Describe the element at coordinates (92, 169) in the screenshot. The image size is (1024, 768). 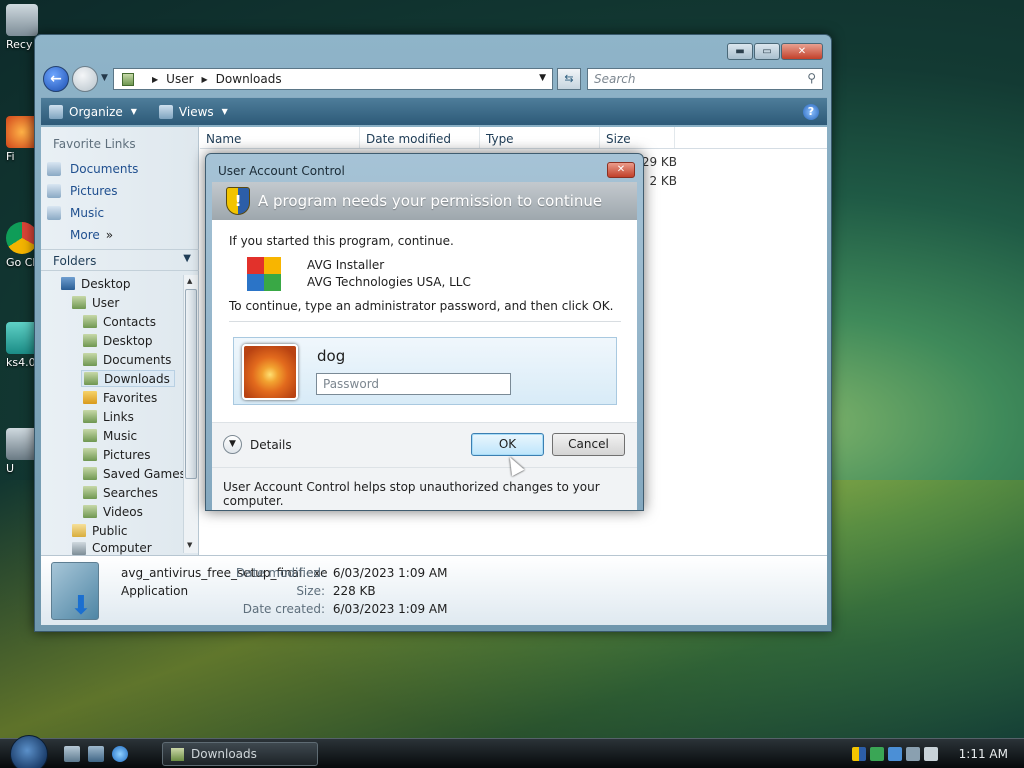
I see `favorite-documents: Documents` at that location.